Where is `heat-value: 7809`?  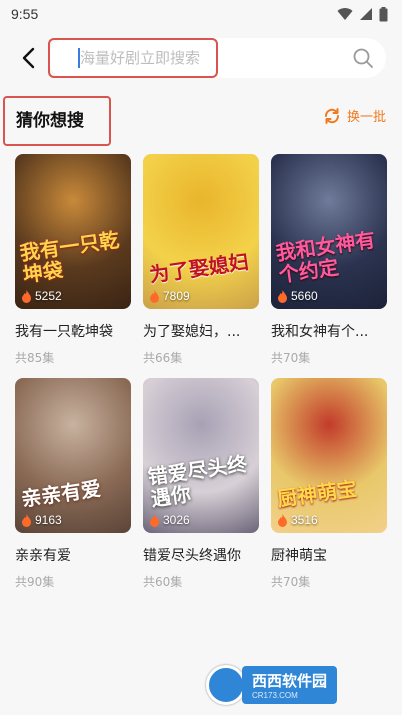
heat-value: 7809 is located at coordinates (176, 296).